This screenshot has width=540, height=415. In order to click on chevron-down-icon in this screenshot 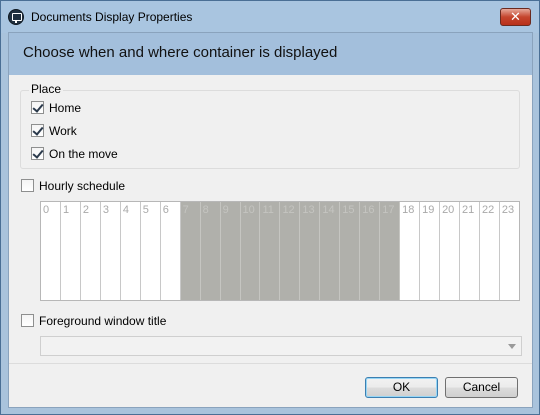, I will do `click(512, 346)`.